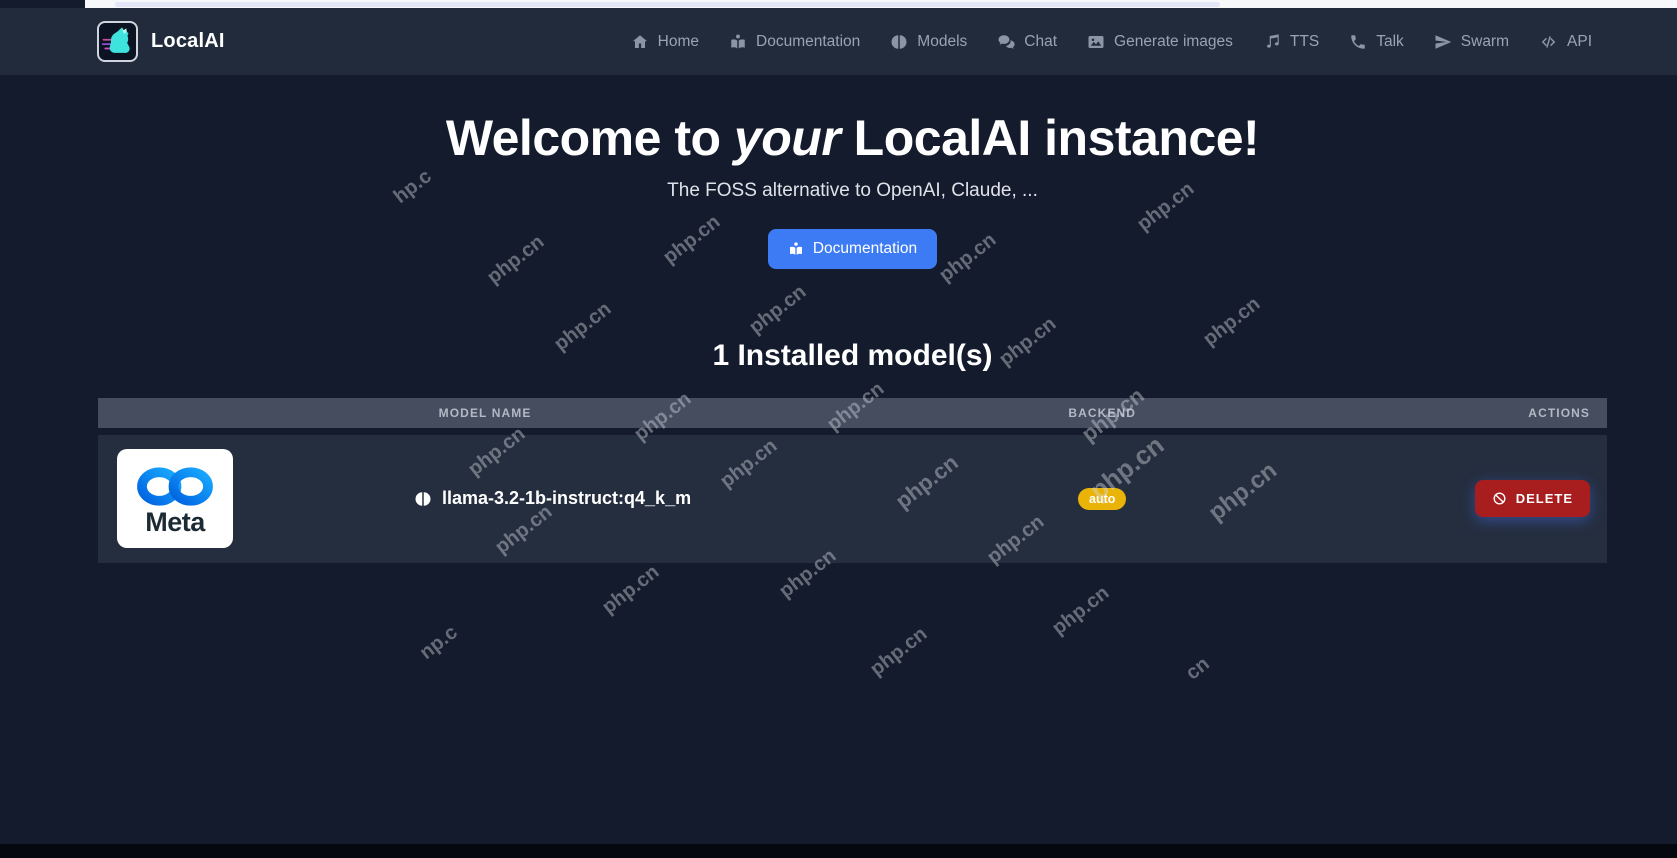  What do you see at coordinates (1565, 42) in the screenshot?
I see `nav-item-api: API` at bounding box center [1565, 42].